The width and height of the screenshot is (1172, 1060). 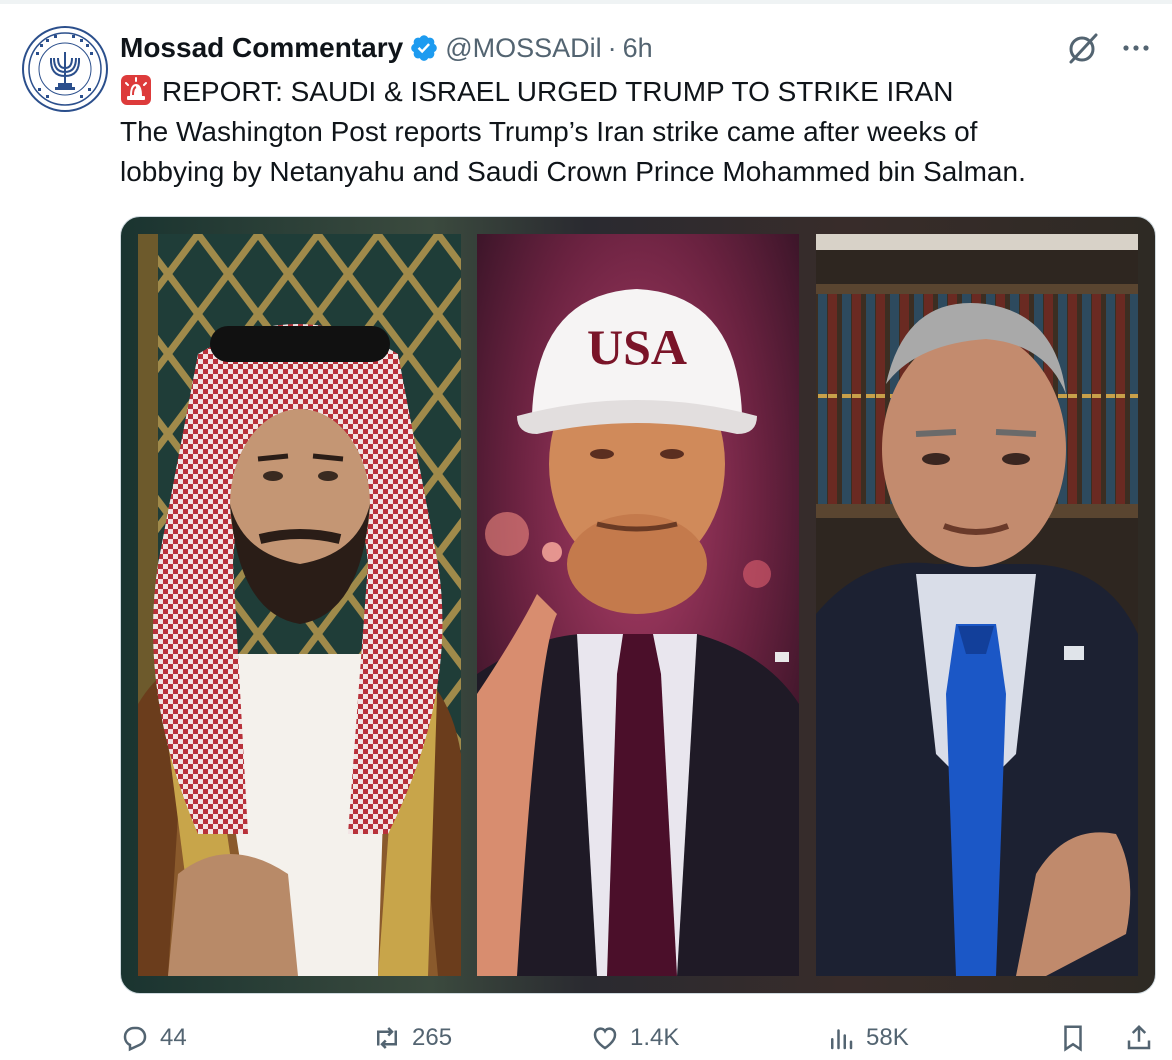 What do you see at coordinates (605, 1038) in the screenshot?
I see `like-icon` at bounding box center [605, 1038].